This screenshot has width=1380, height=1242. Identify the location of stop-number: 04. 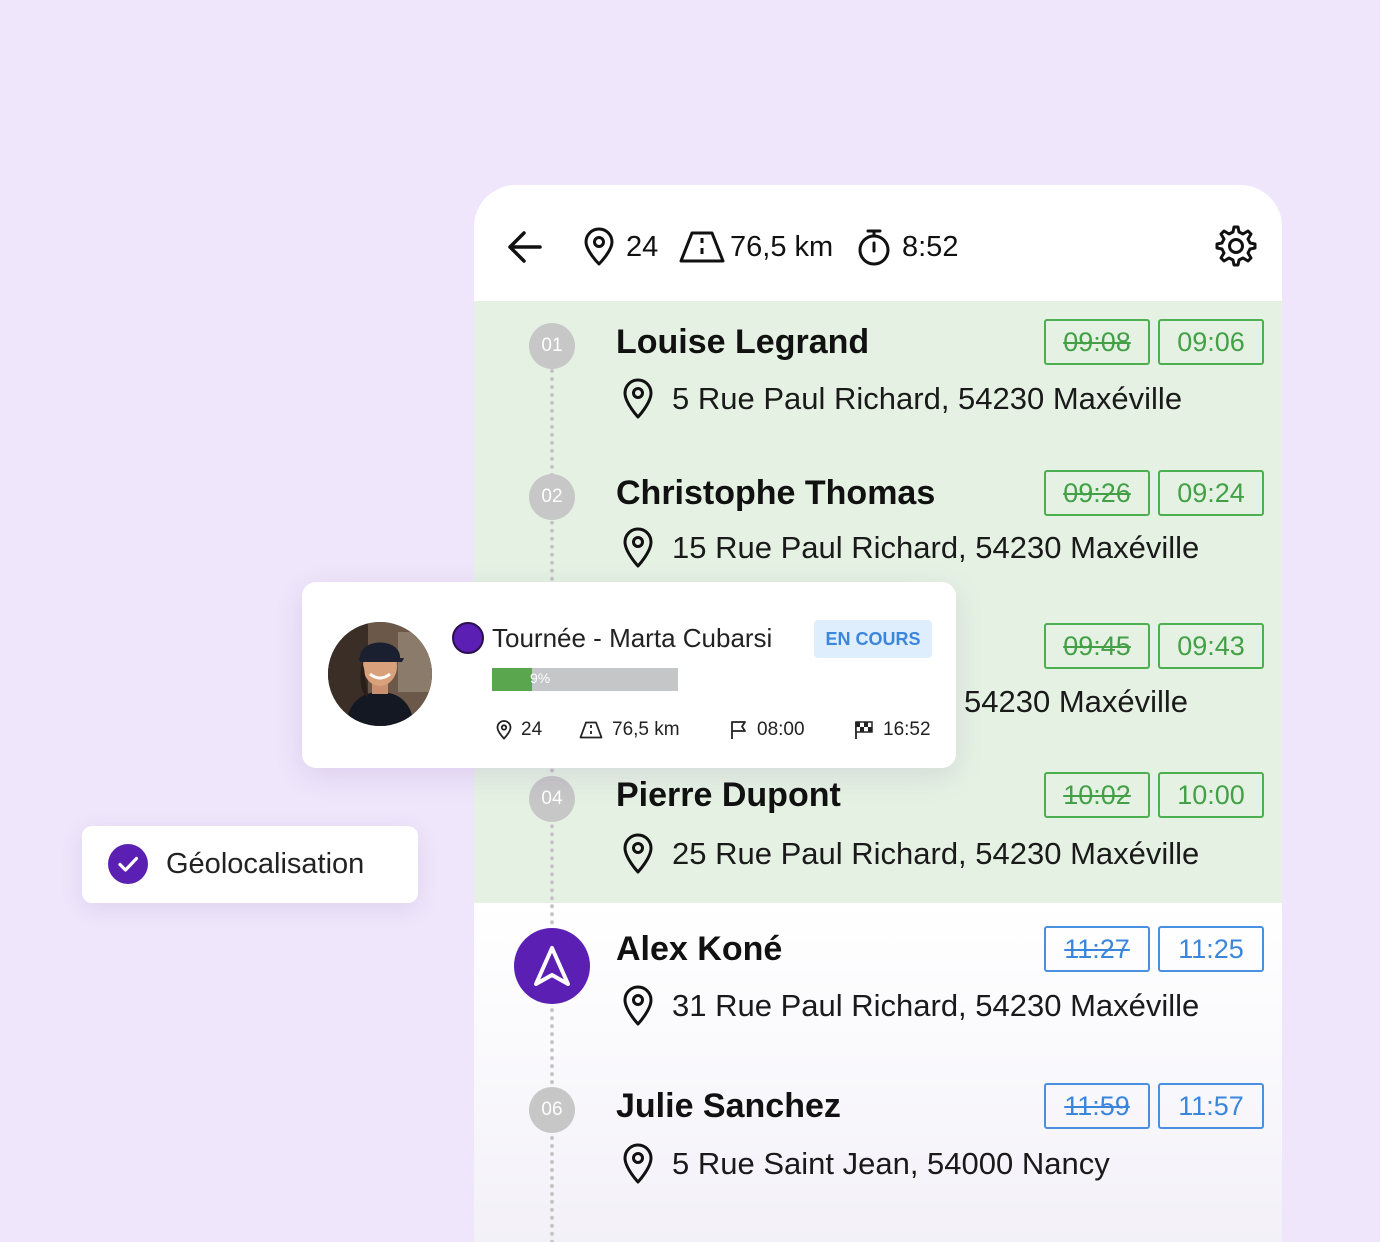
(552, 799).